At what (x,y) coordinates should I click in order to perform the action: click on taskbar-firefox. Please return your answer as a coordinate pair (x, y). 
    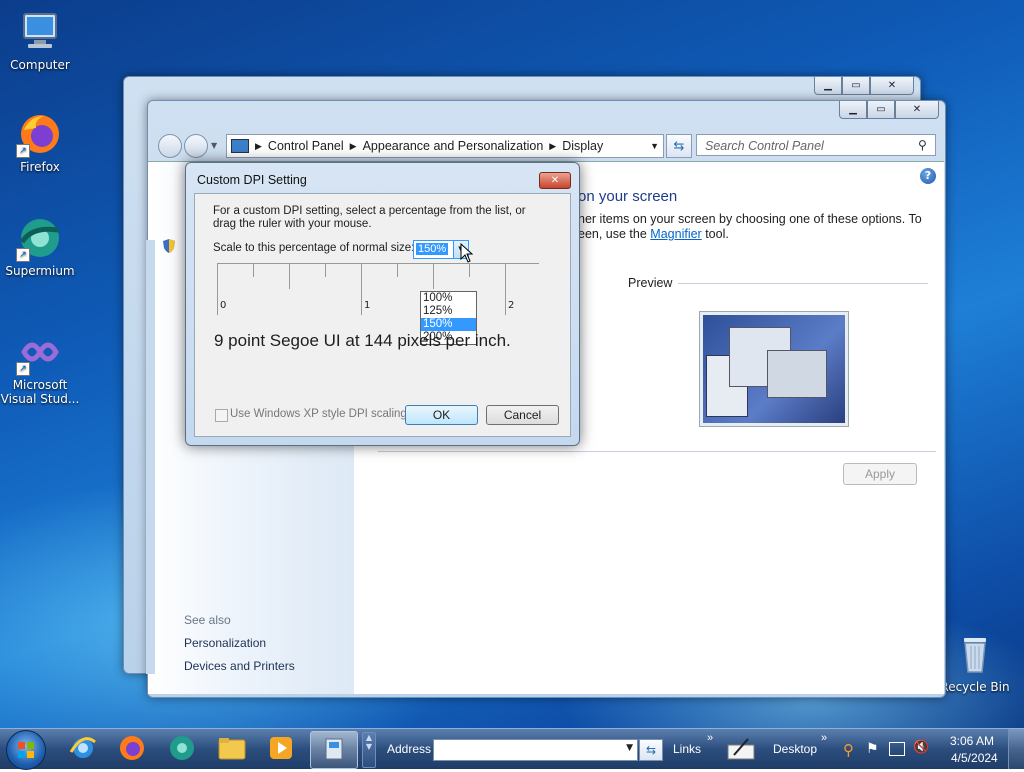
    Looking at the image, I should click on (132, 749).